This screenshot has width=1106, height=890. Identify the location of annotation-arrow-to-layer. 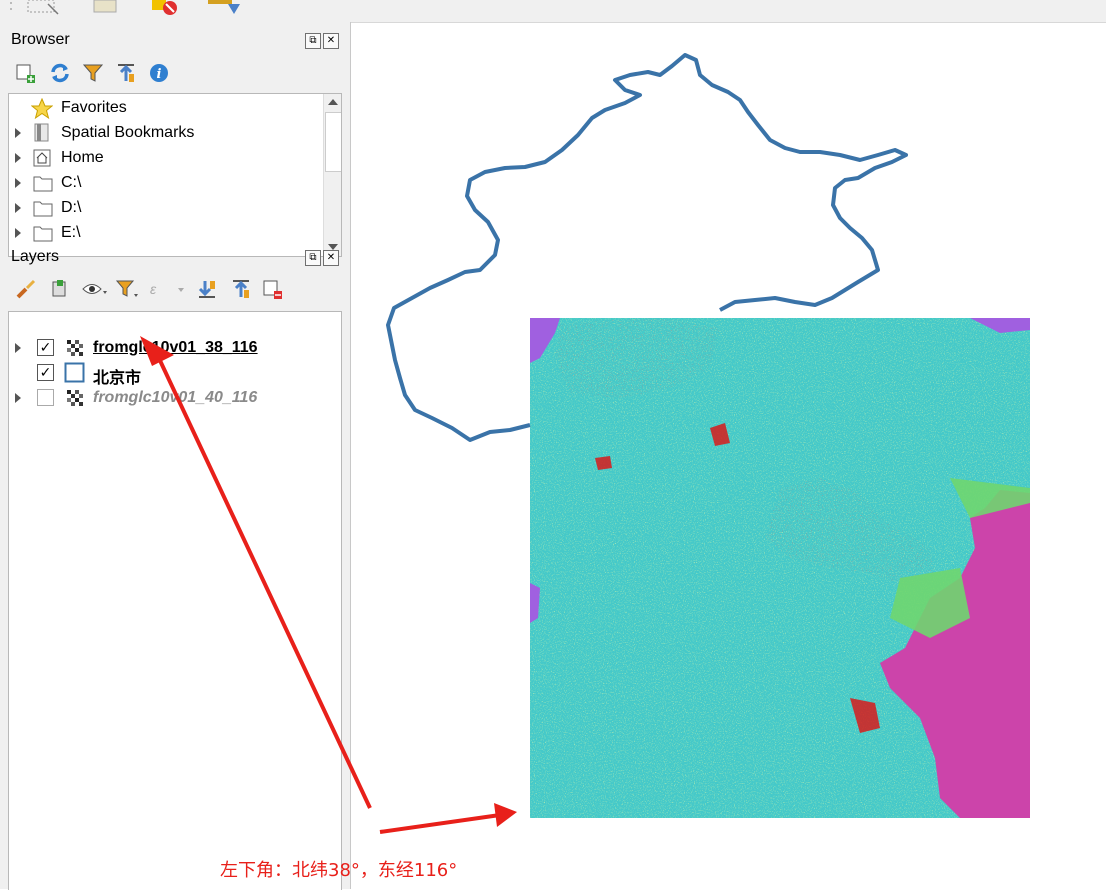
(256, 572).